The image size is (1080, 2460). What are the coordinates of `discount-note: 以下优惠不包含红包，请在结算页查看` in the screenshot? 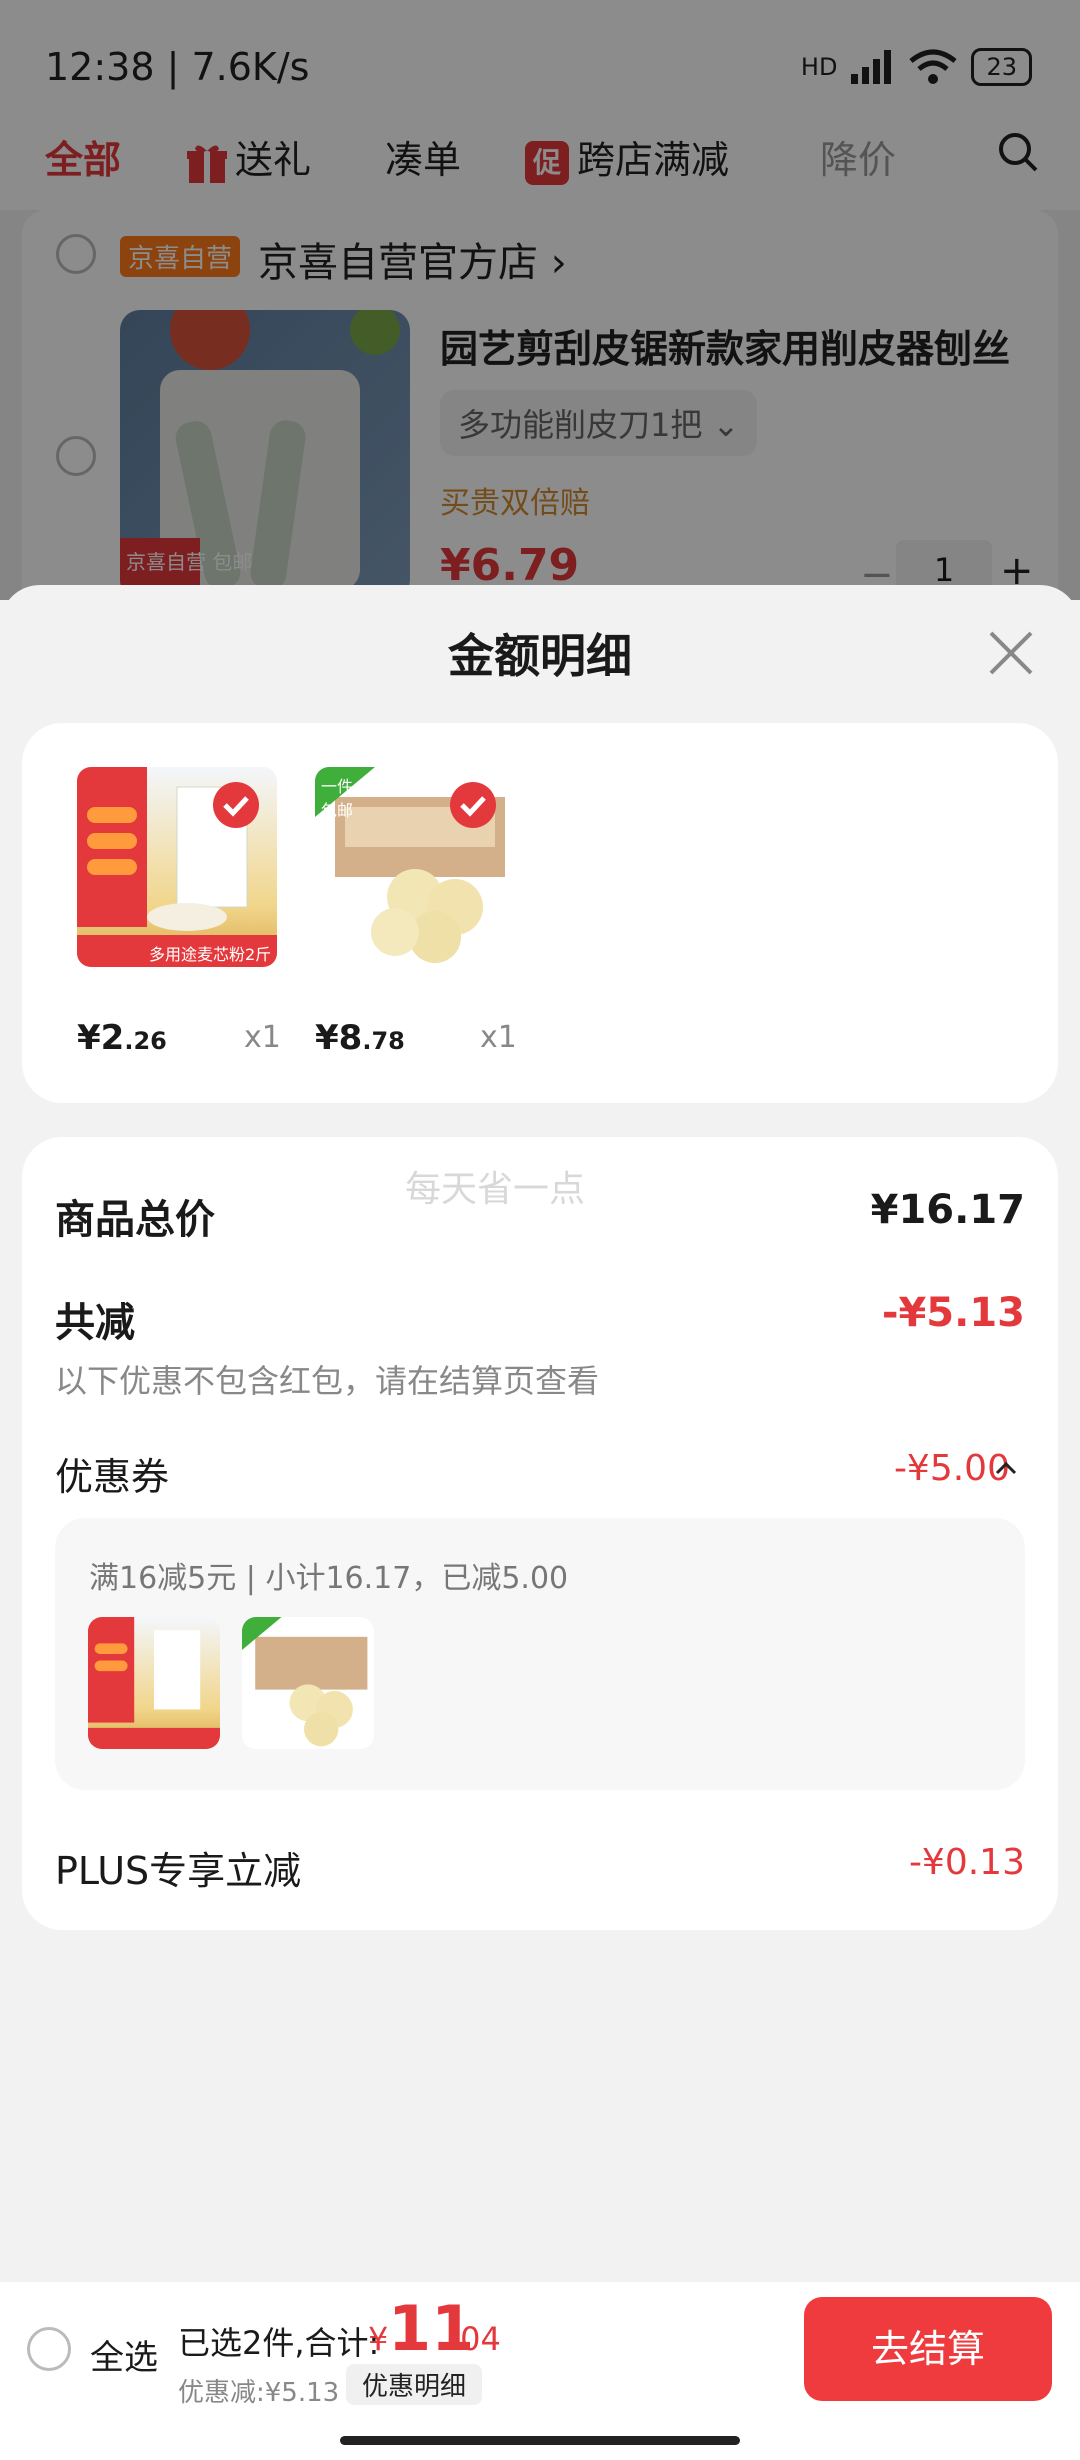 It's located at (327, 1381).